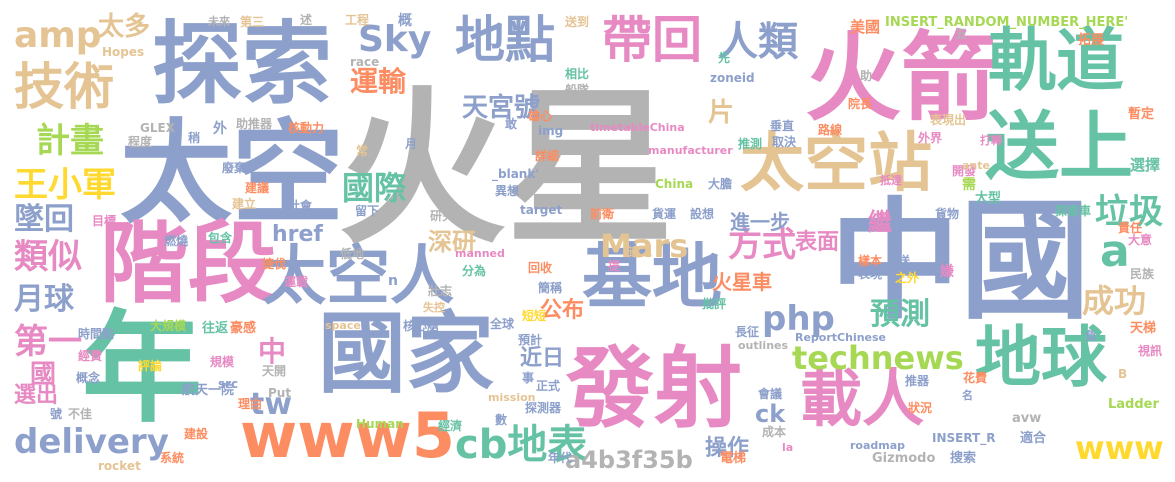 This screenshot has width=1175, height=482. Describe the element at coordinates (104, 221) in the screenshot. I see `word-cloud-term: 目標` at that location.